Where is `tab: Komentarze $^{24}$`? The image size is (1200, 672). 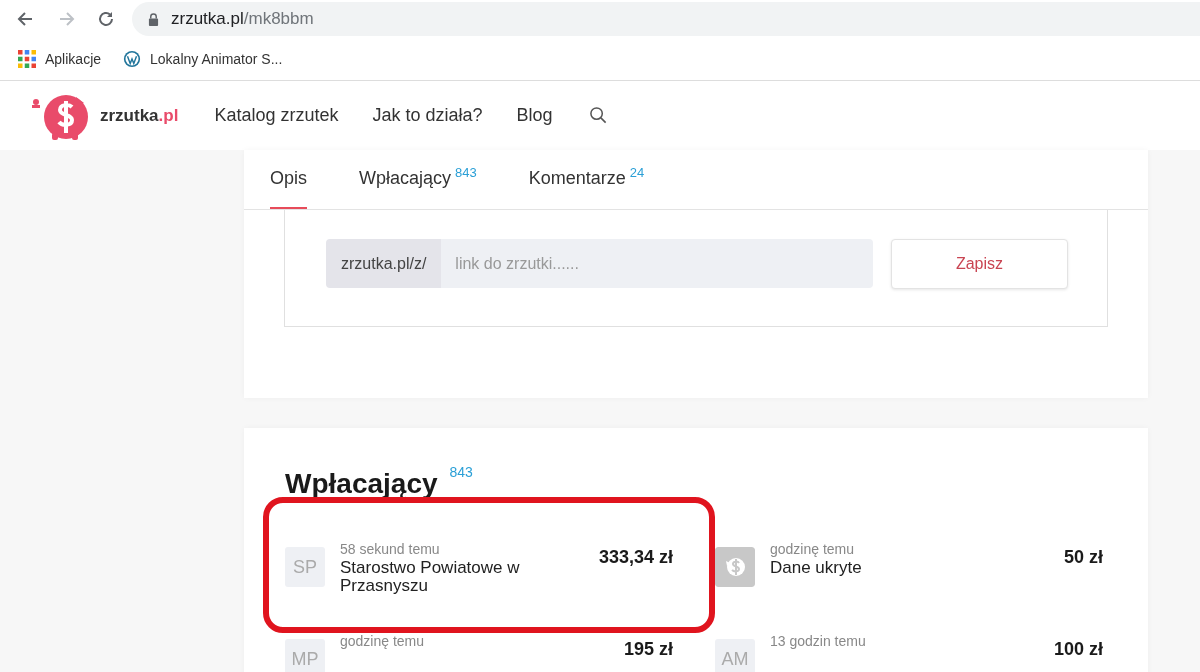 tab: Komentarze $^{24}$ is located at coordinates (586, 187).